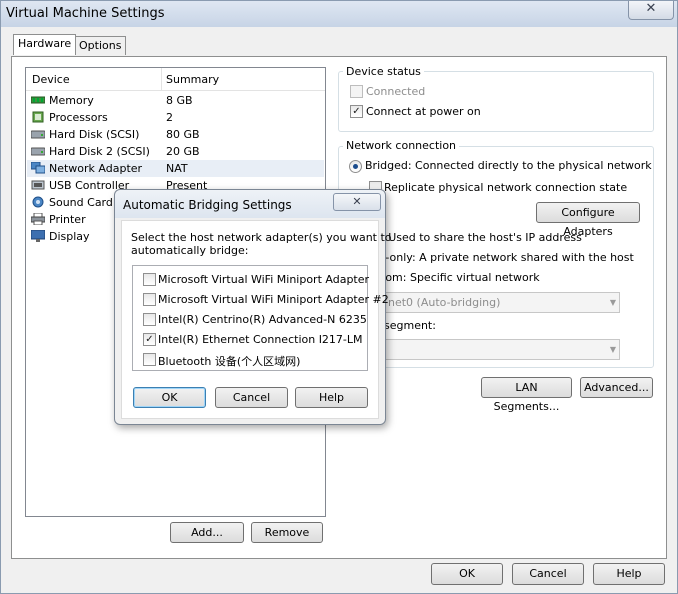 This screenshot has height=594, width=678. What do you see at coordinates (38, 202) in the screenshot?
I see `sound-card-icon` at bounding box center [38, 202].